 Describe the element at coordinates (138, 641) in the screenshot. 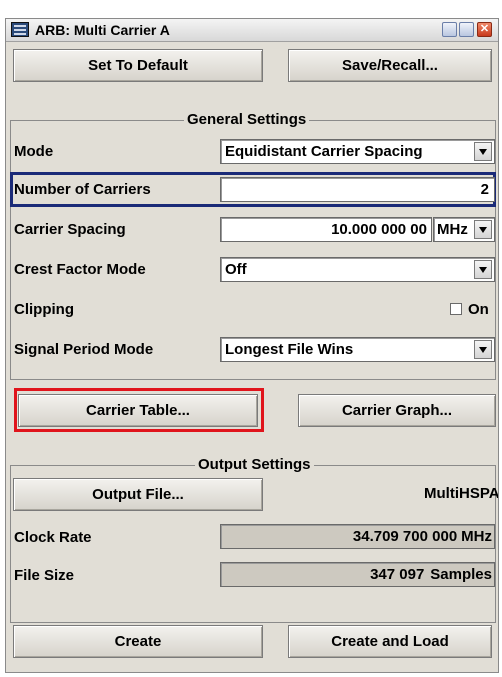

I see `create-button: Create` at that location.